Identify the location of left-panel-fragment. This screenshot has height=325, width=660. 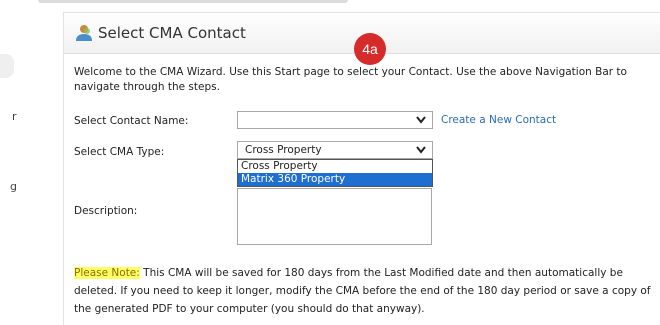
(7, 66).